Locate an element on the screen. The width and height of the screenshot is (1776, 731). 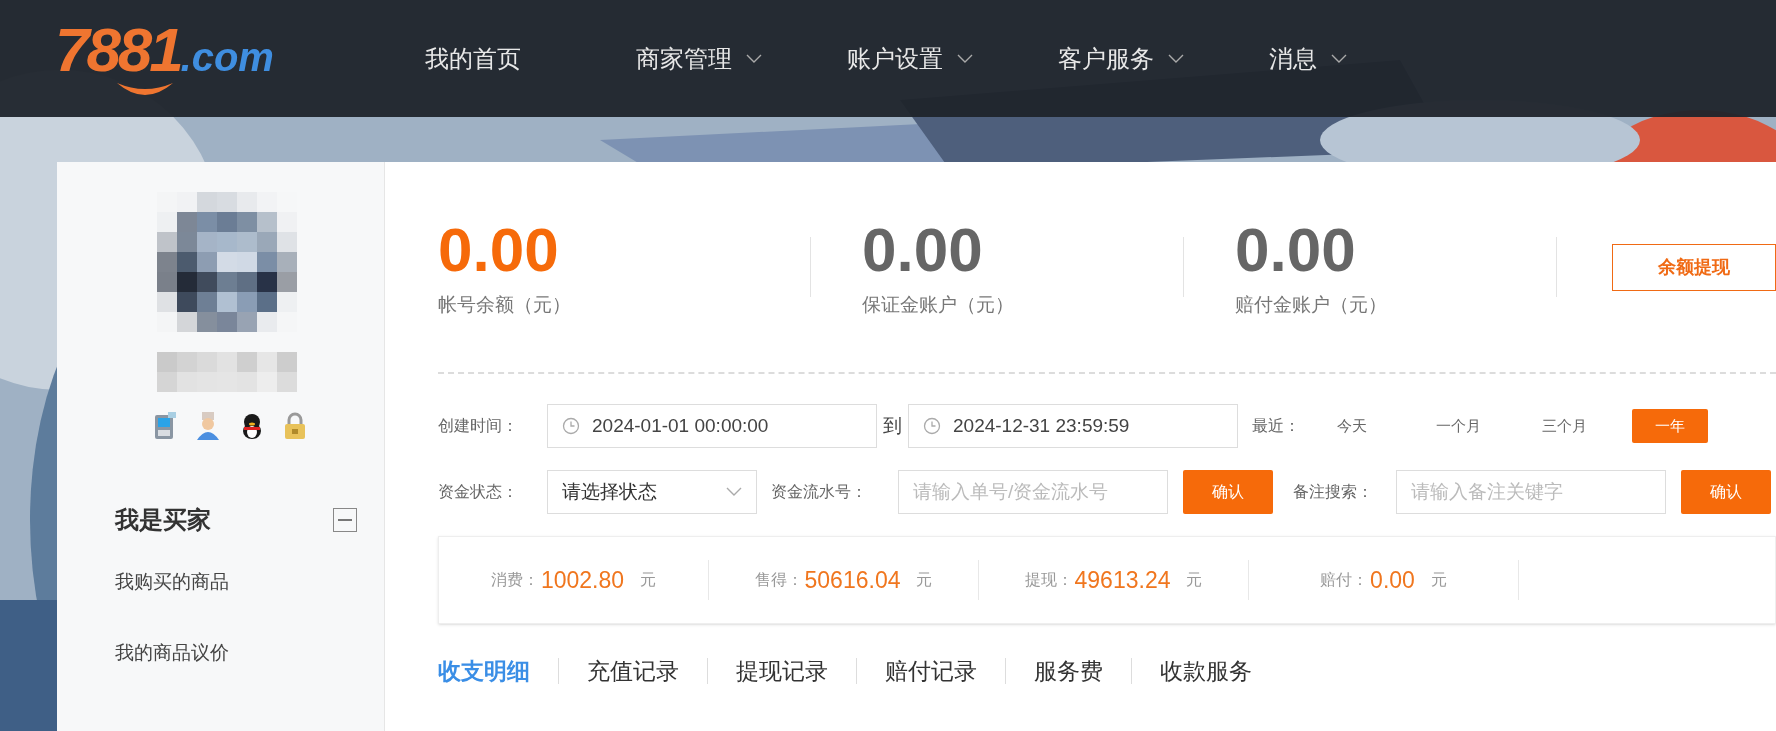
summary-label: 消费： is located at coordinates (514, 580).